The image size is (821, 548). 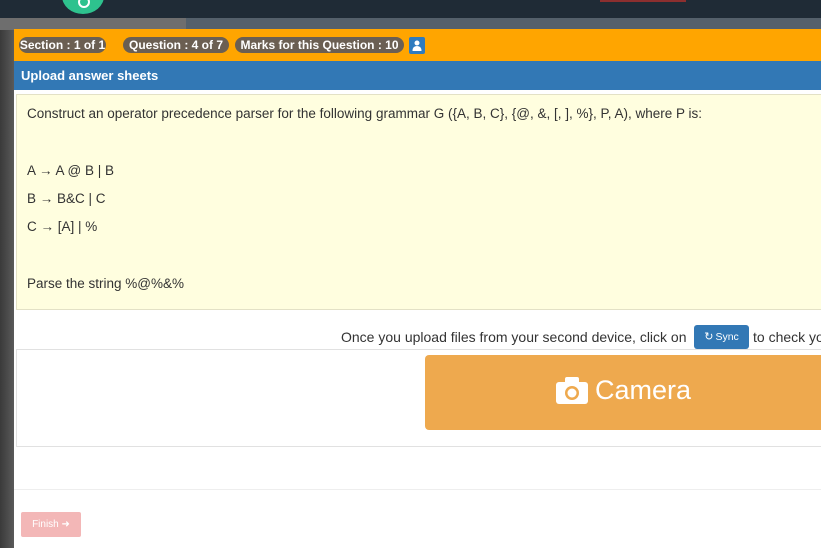 I want to click on sync-button: ↻ Sync, so click(x=721, y=337).